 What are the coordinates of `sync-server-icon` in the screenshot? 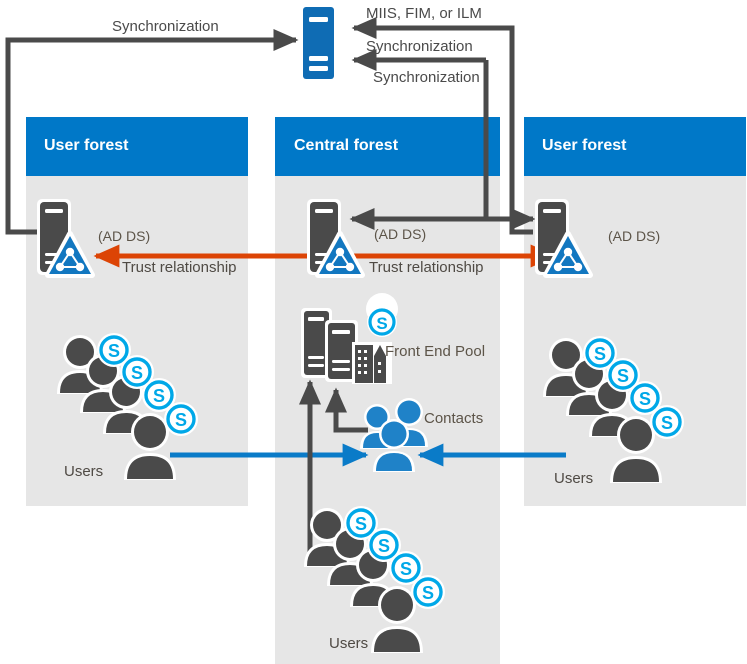 It's located at (318, 43).